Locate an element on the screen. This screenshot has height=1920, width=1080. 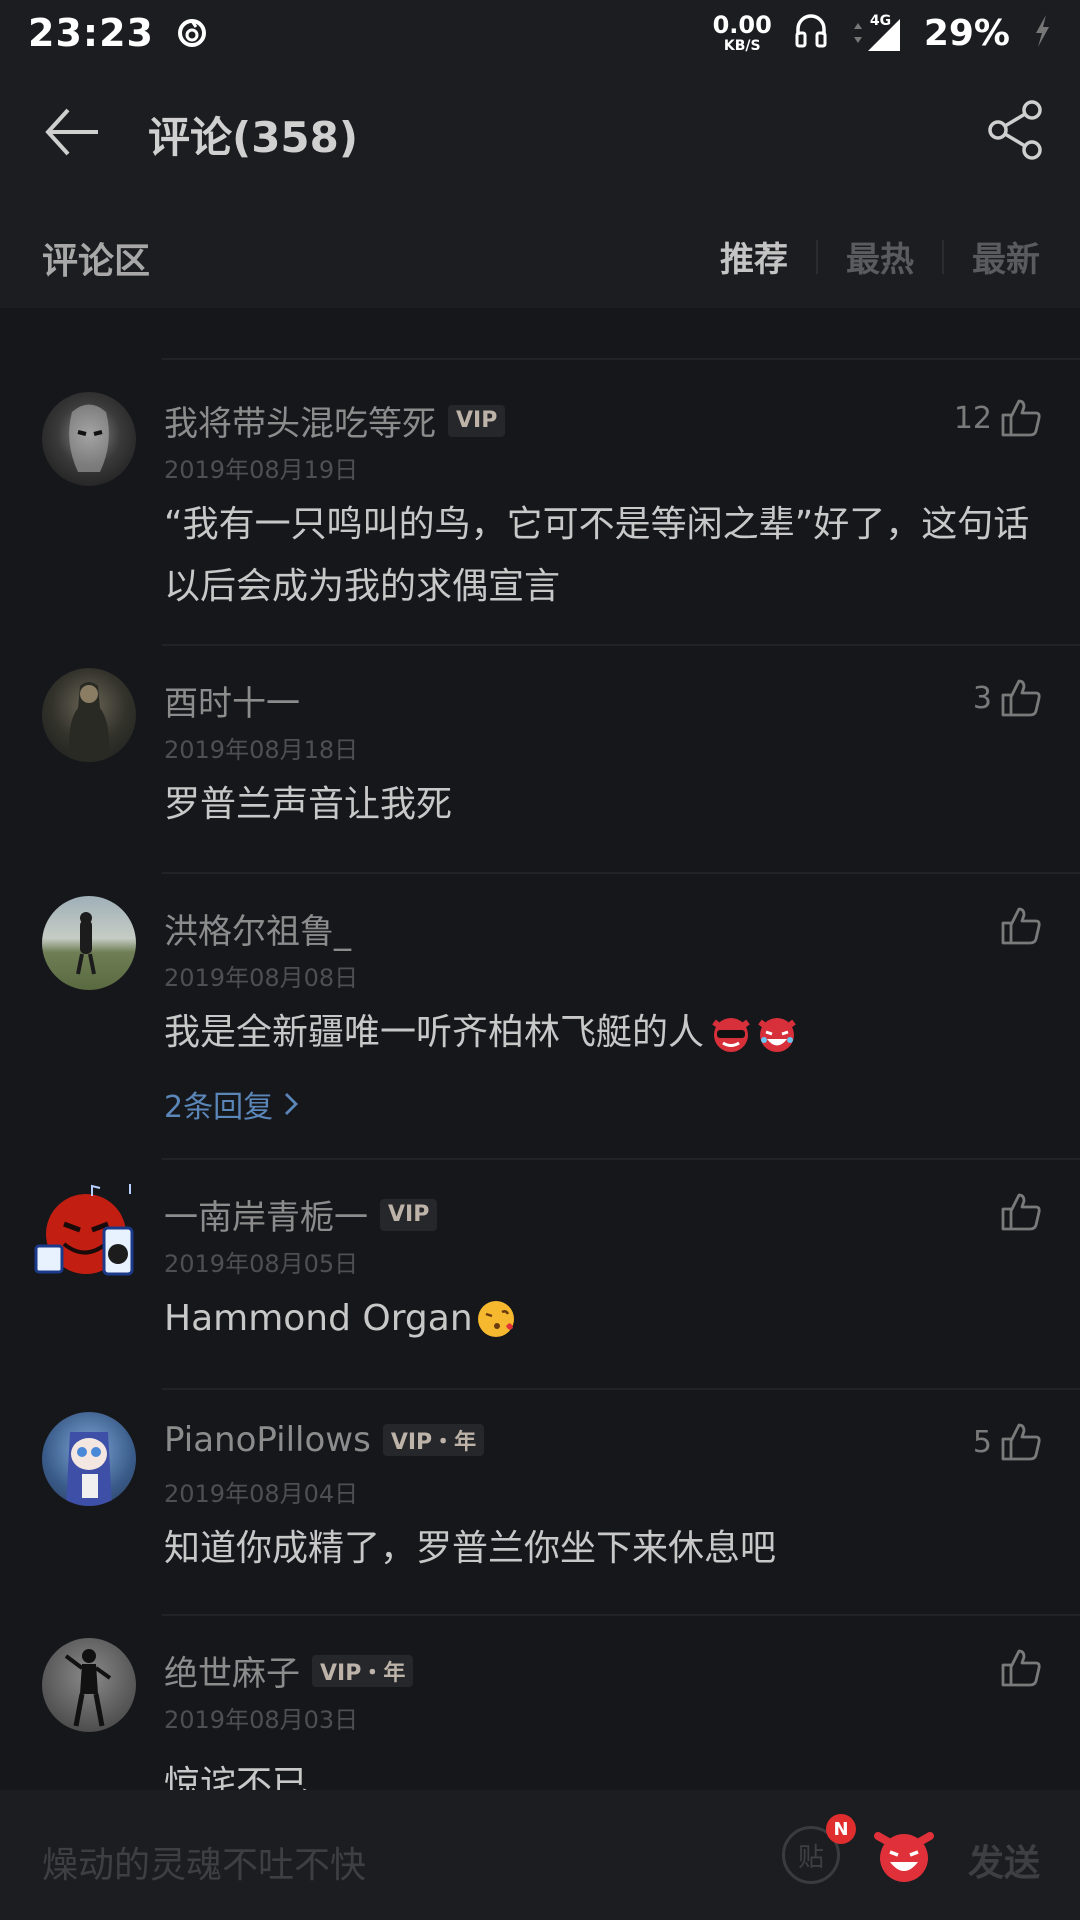
tab-hottest: 最热 is located at coordinates (880, 256).